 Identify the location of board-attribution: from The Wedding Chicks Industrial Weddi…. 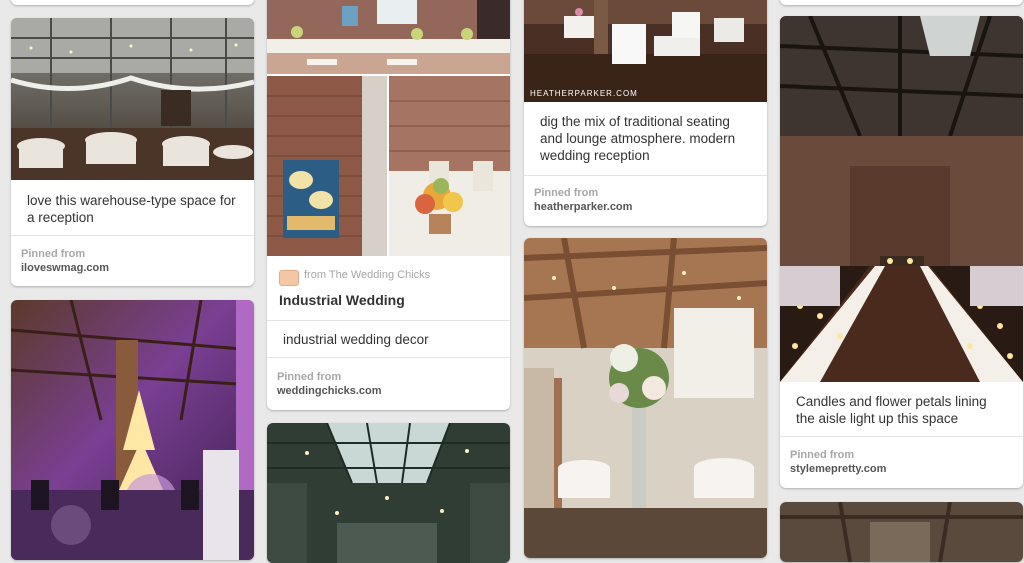
(388, 288).